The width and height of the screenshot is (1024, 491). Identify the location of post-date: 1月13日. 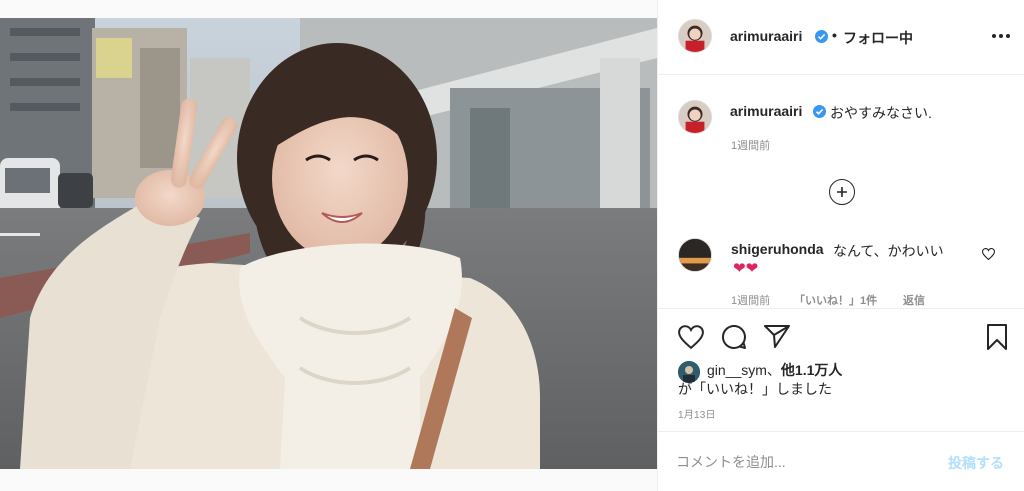
(697, 413).